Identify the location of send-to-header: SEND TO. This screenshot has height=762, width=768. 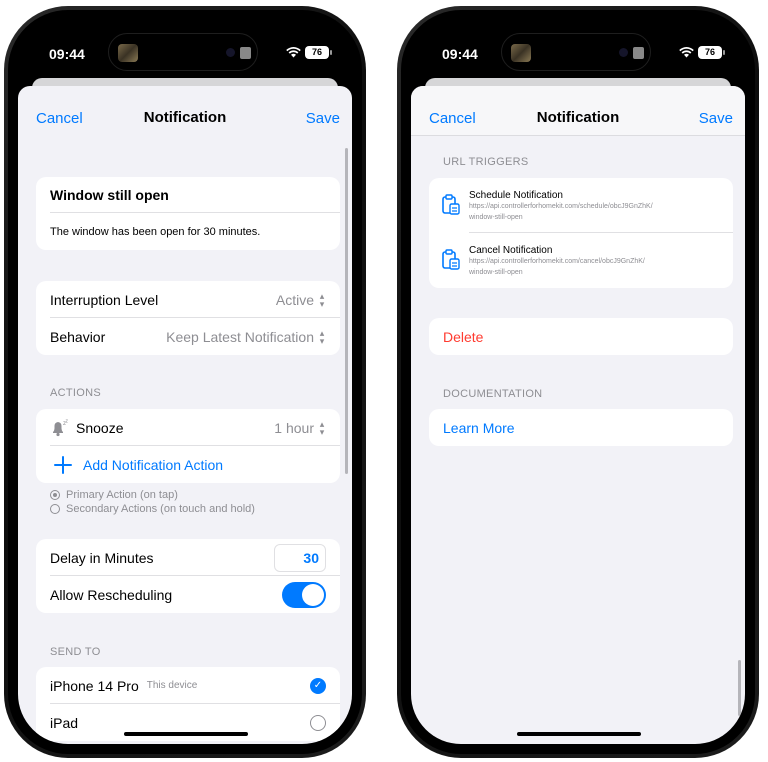
(75, 652).